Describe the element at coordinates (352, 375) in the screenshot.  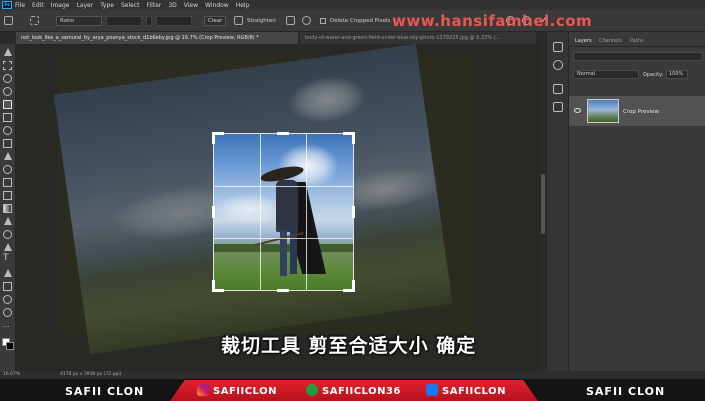
I see `status-bar: 16.67% 4176 px x 3936 px (72 ppi)` at that location.